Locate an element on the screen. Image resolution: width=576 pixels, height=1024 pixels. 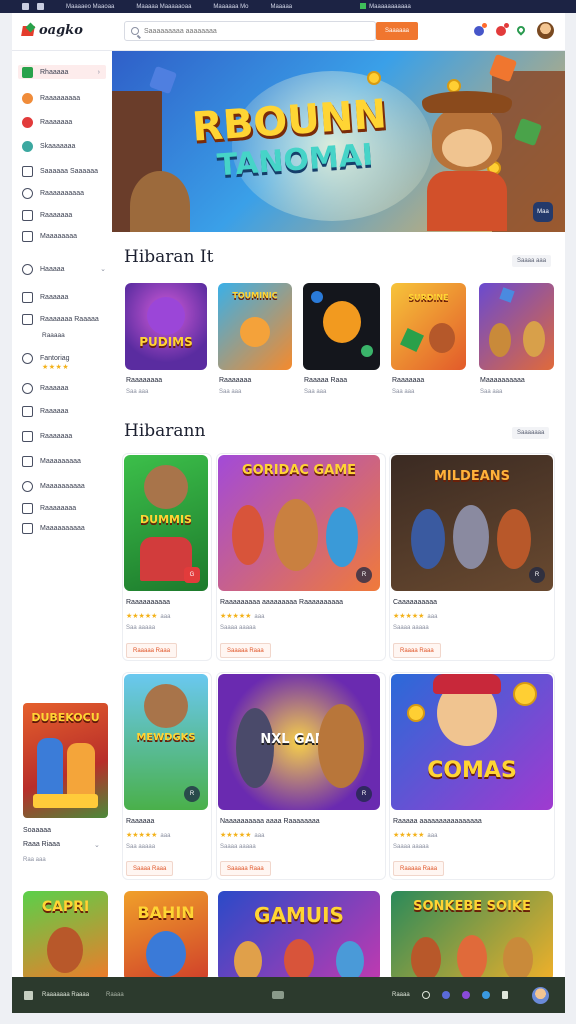
game-card-image: COMAS is located at coordinates (472, 742).